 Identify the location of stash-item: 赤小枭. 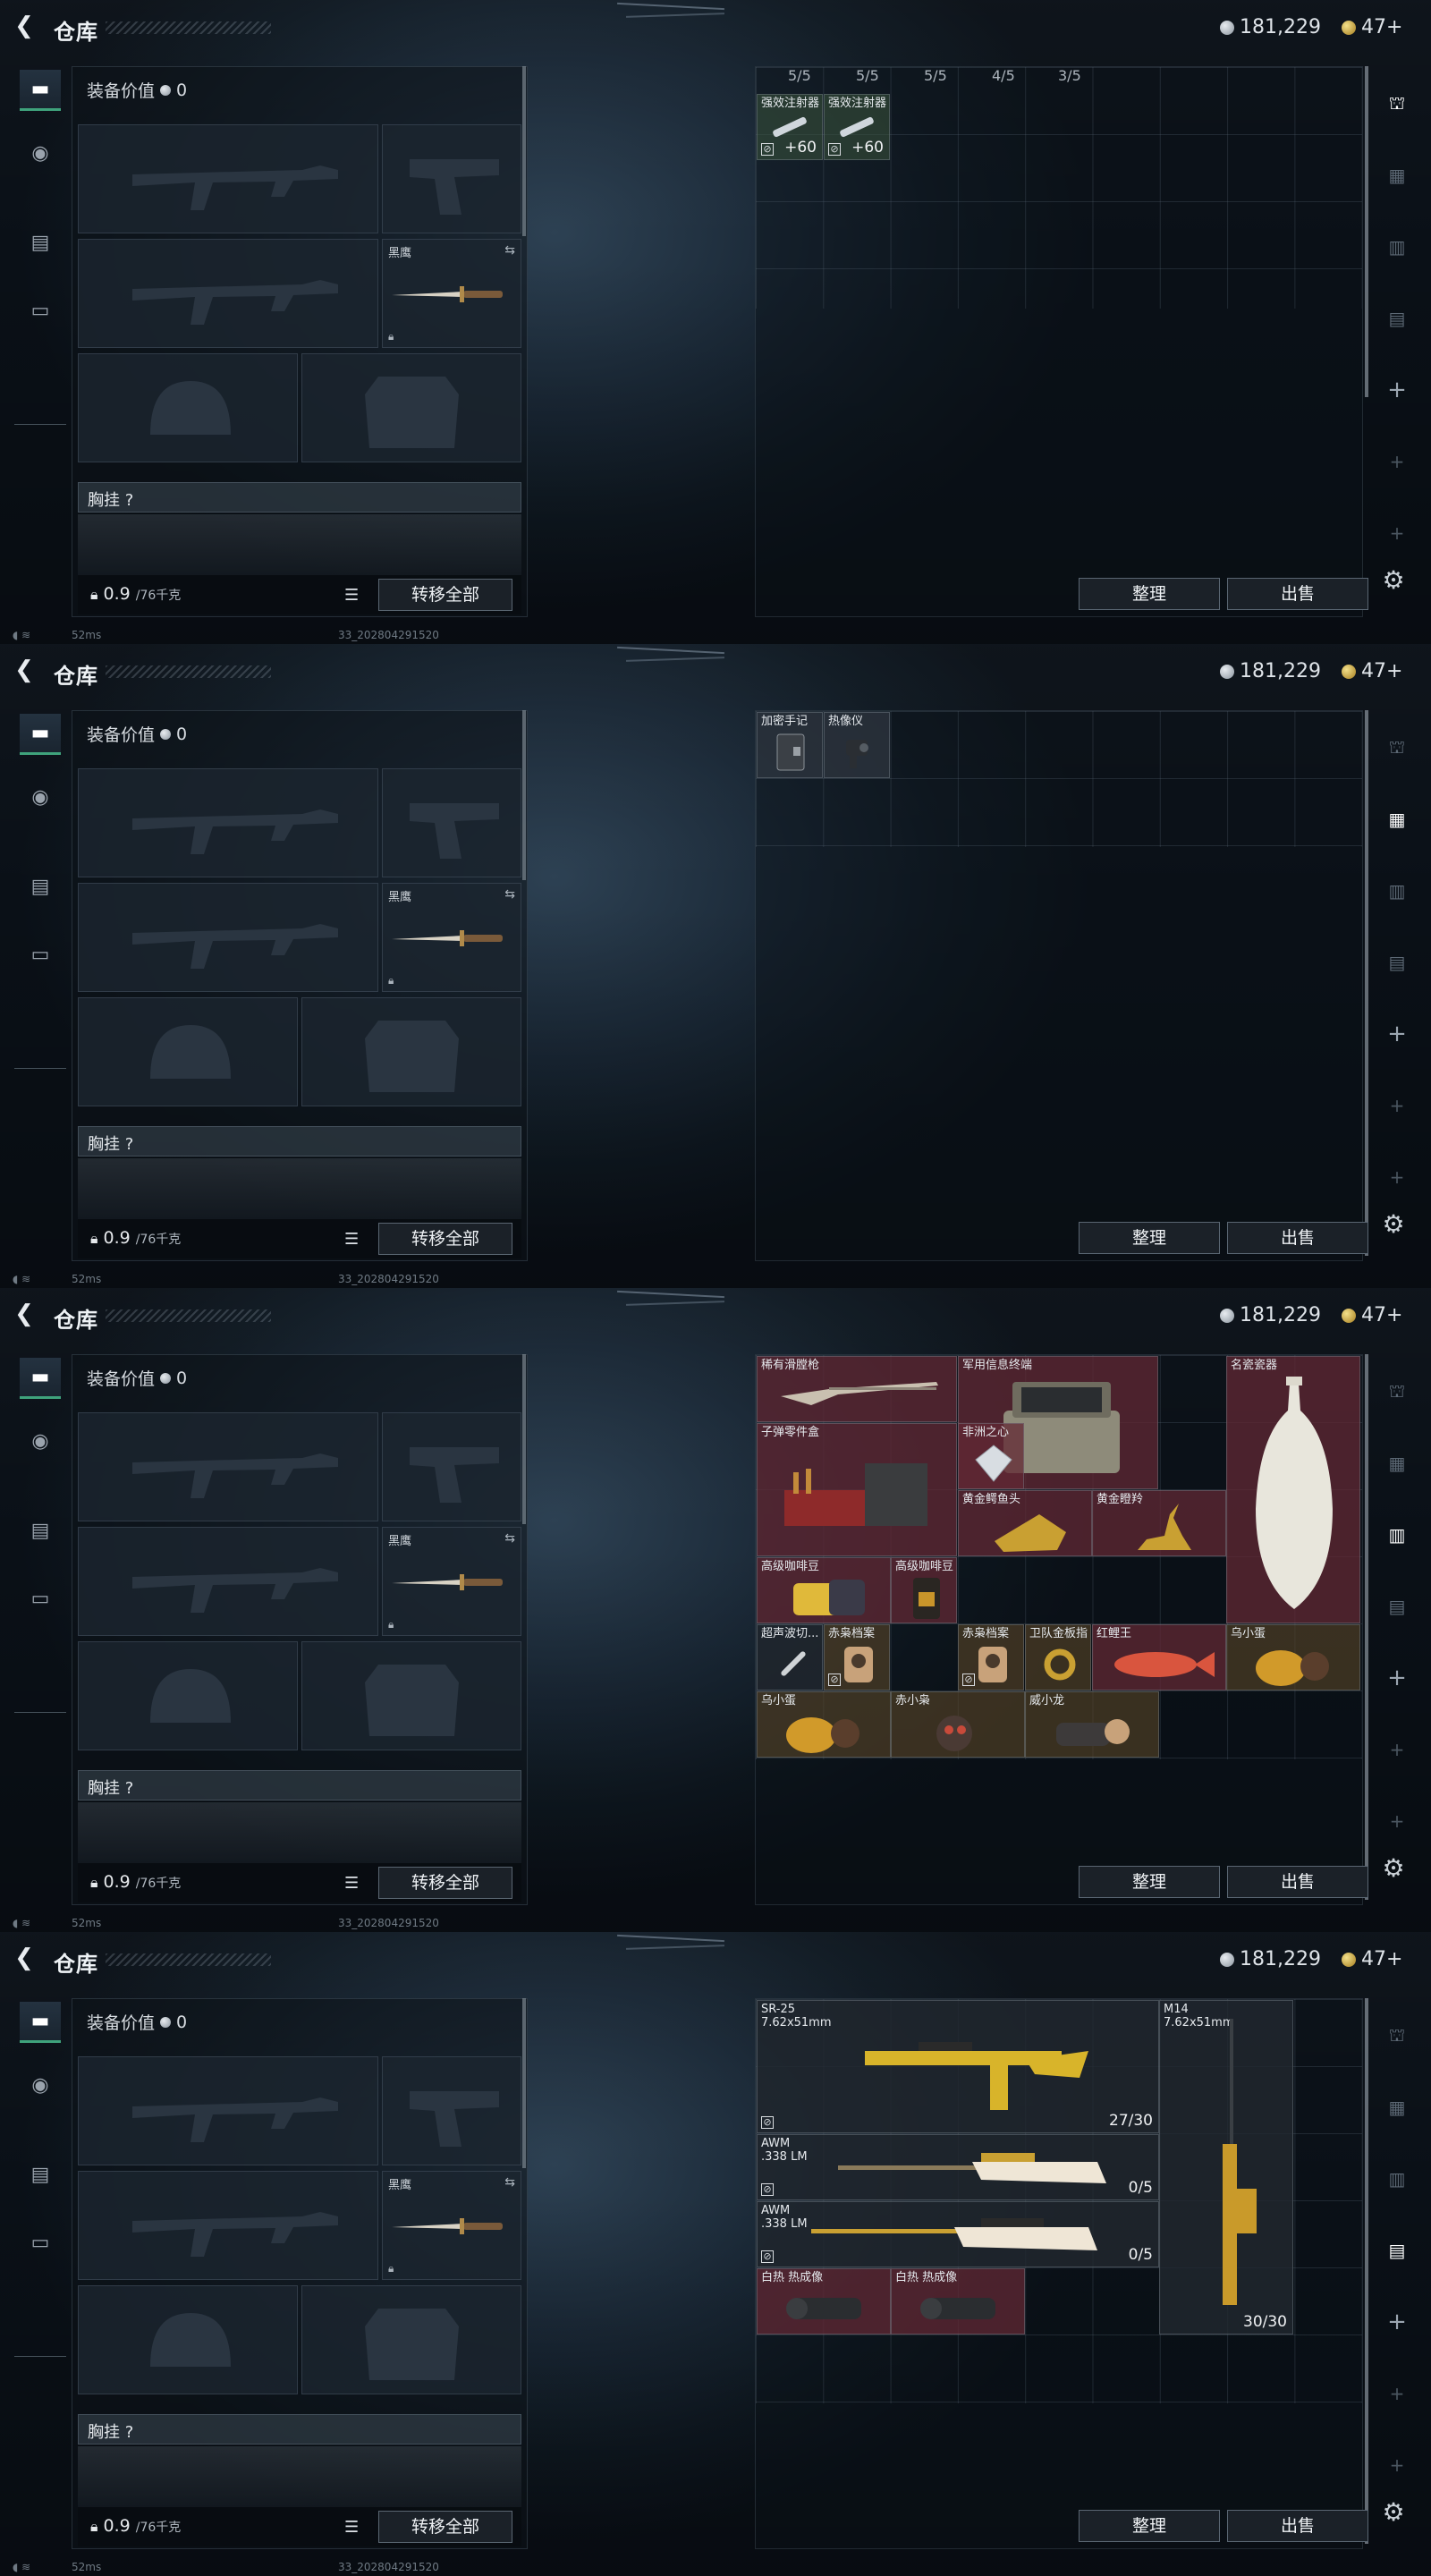
(958, 1724).